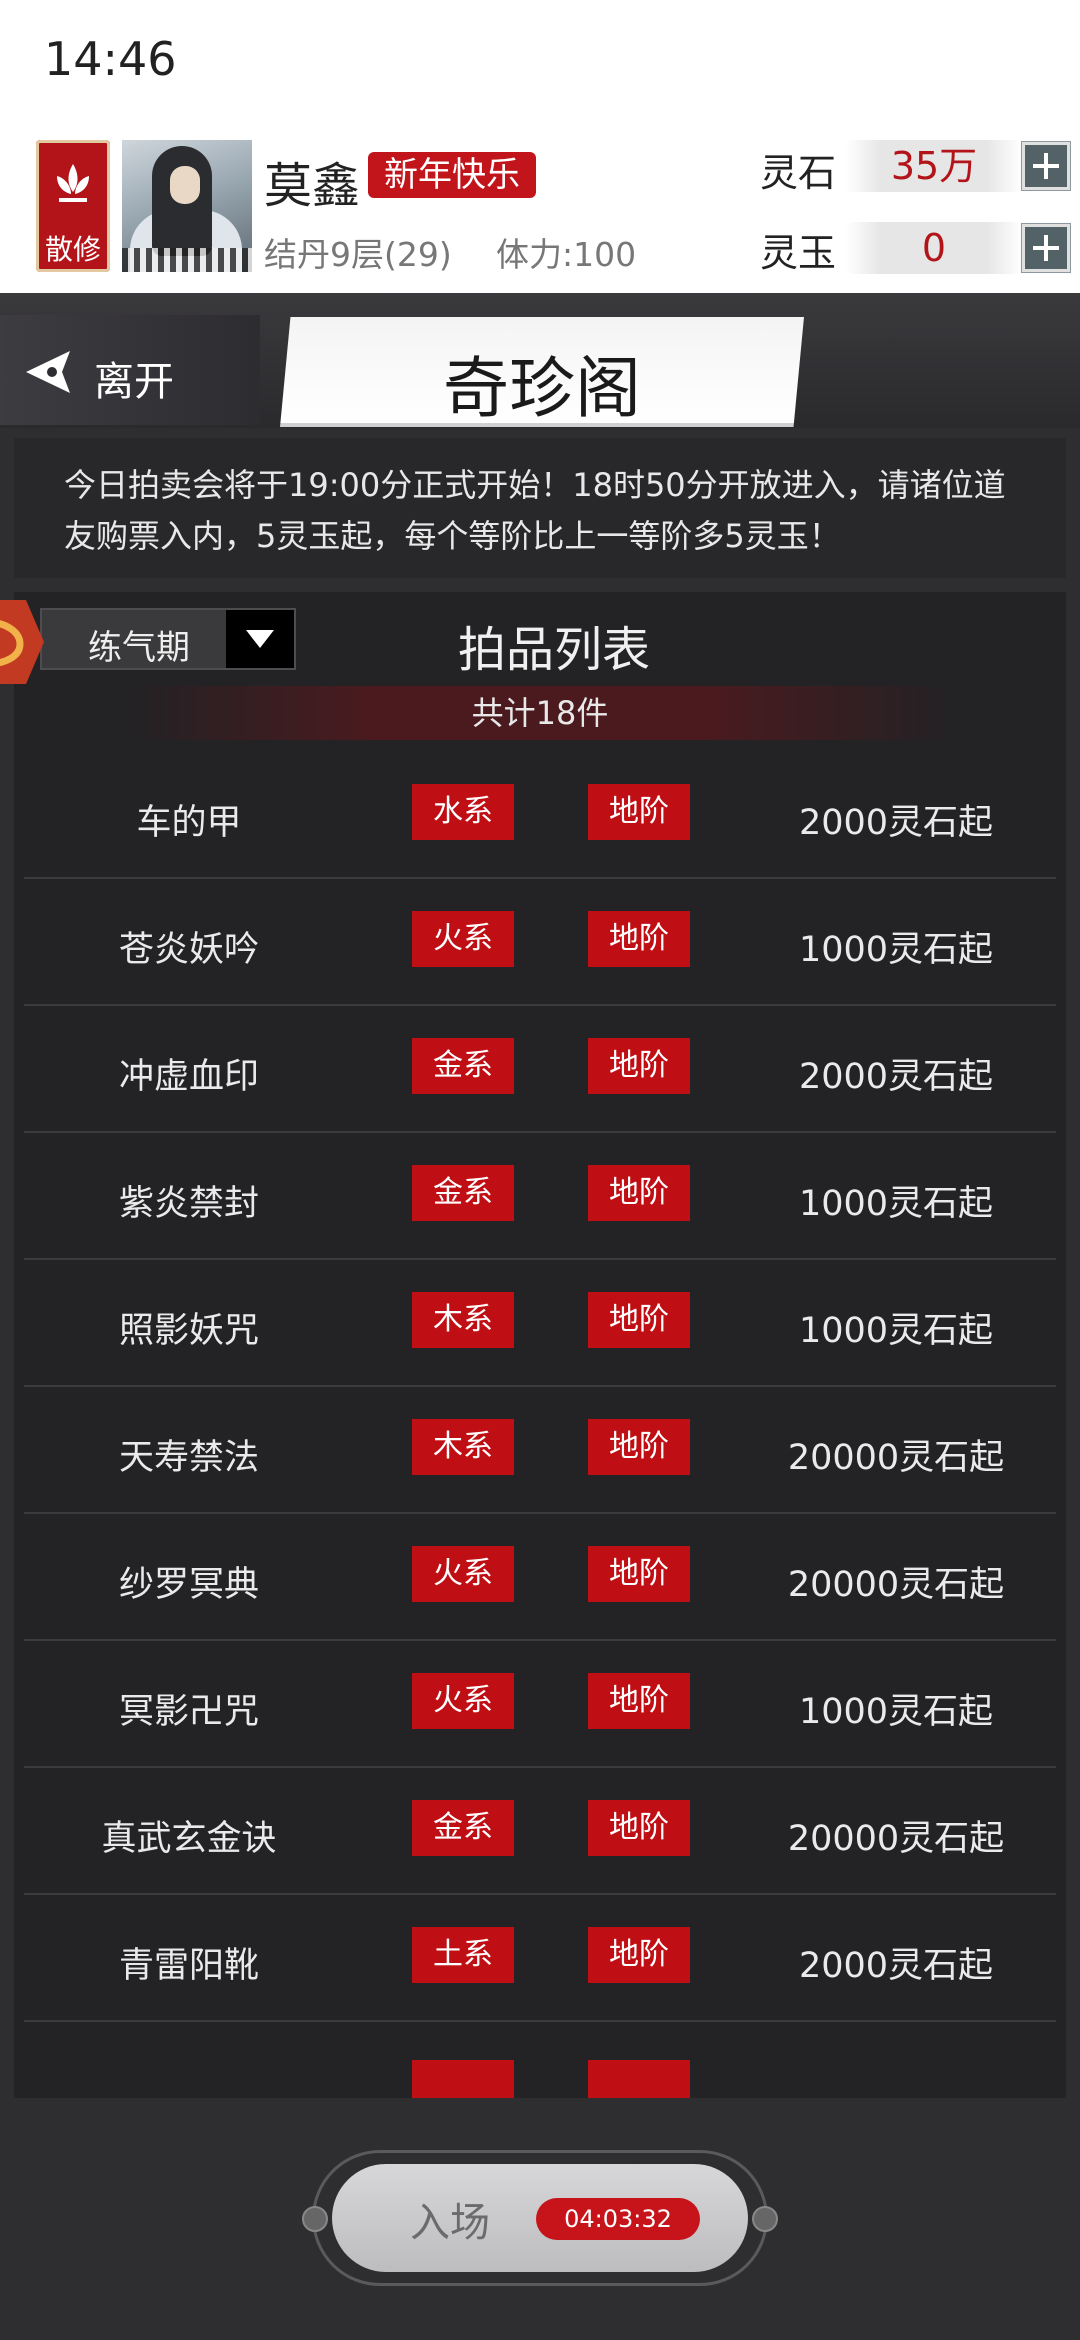 The width and height of the screenshot is (1080, 2340). Describe the element at coordinates (540, 1704) in the screenshot. I see `list-item: 冥影卍咒 火系 地阶 1000灵石起` at that location.